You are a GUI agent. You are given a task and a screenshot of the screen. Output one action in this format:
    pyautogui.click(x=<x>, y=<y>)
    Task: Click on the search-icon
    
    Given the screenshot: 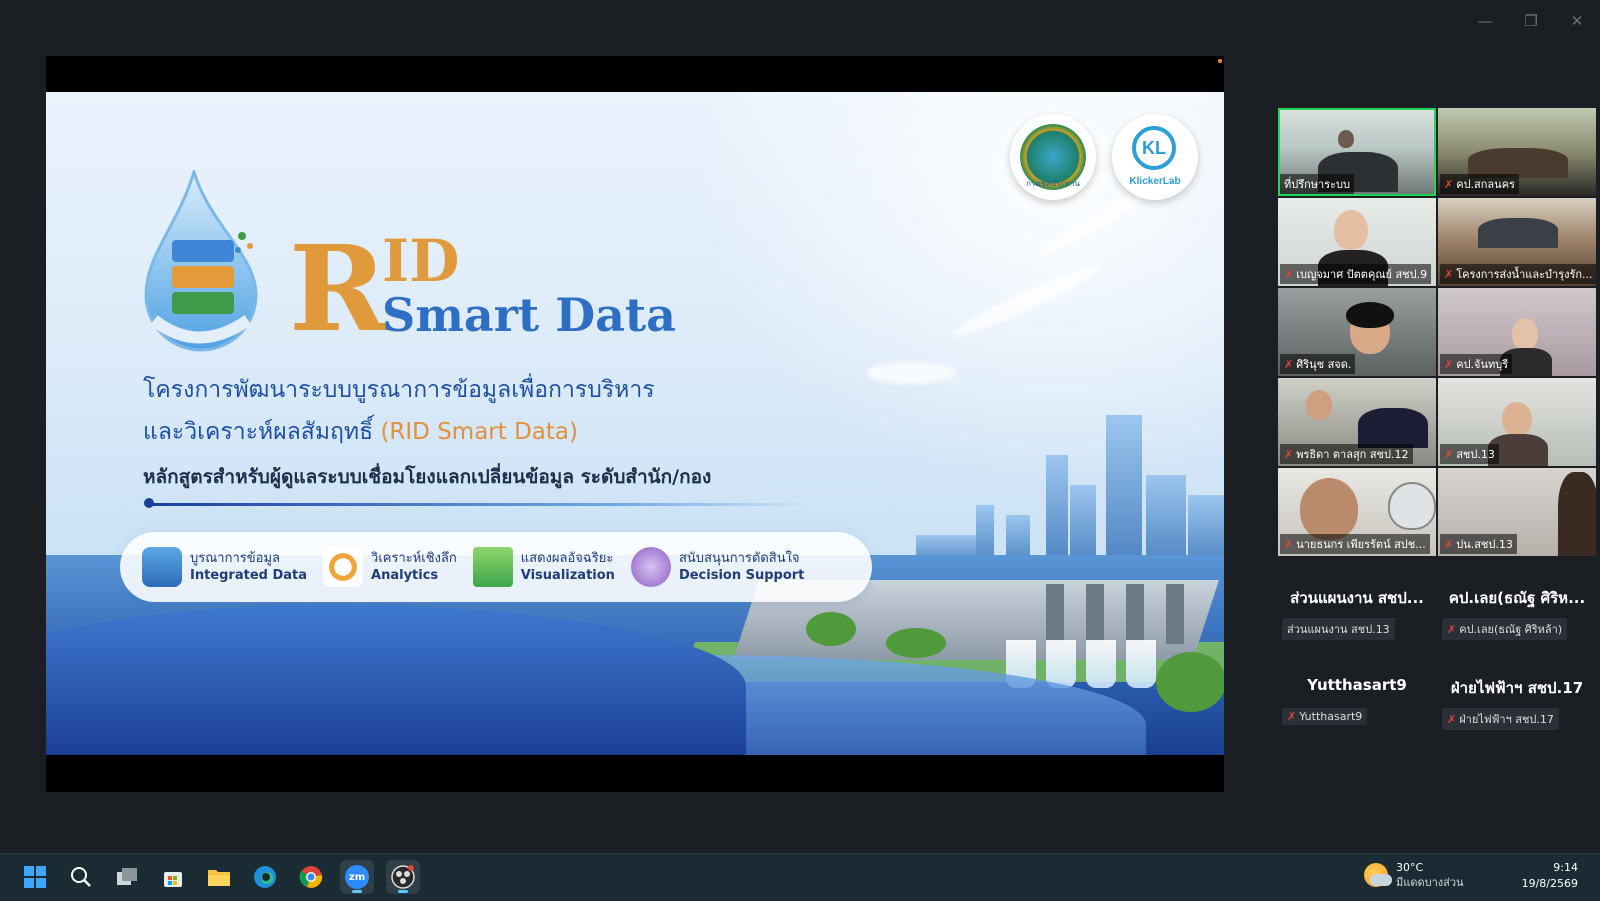 What is the action you would take?
    pyautogui.click(x=81, y=877)
    